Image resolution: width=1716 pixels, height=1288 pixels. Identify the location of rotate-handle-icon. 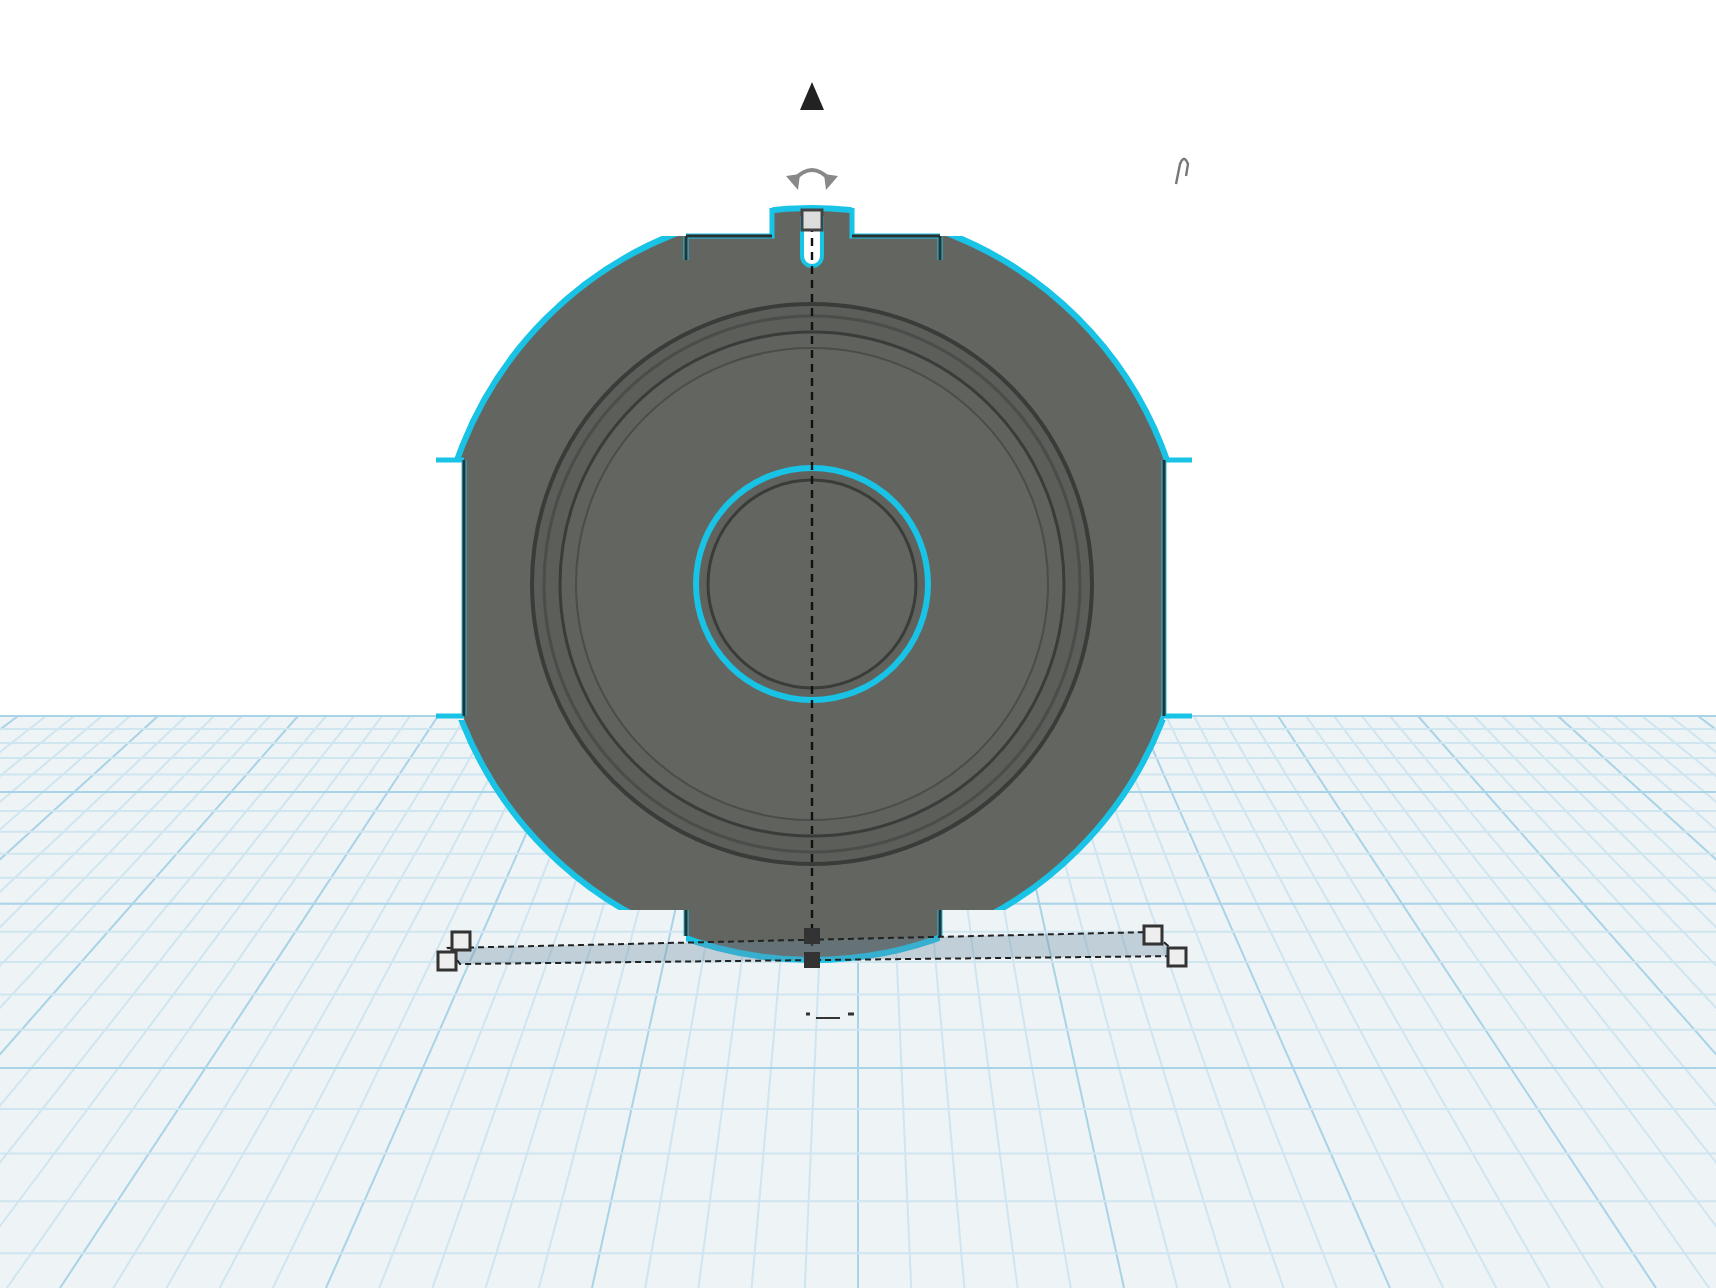
(812, 179).